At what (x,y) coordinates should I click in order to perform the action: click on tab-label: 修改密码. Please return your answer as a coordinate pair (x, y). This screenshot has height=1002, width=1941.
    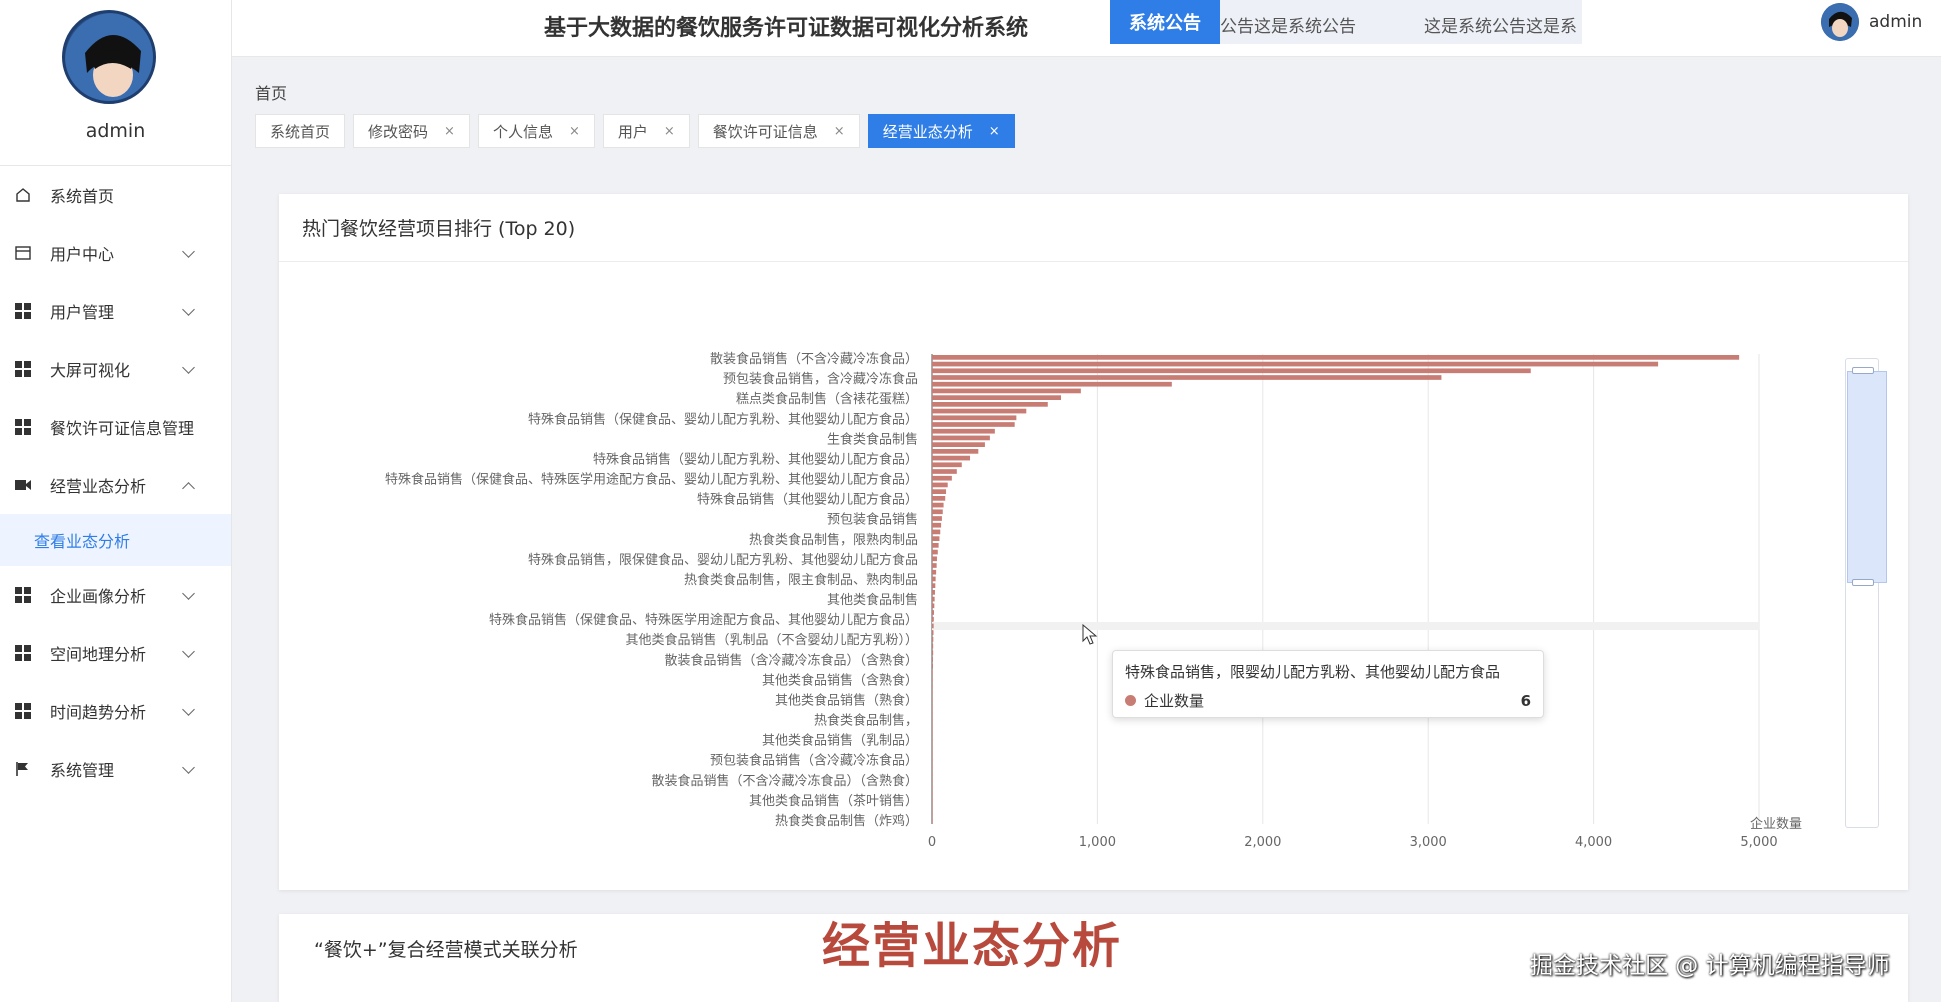
    Looking at the image, I should click on (398, 131).